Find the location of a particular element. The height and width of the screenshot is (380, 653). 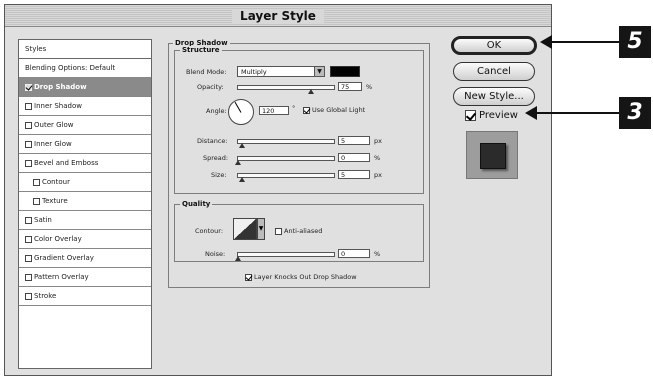

style-list-item-label: Pattern Overlay is located at coordinates (61, 277).